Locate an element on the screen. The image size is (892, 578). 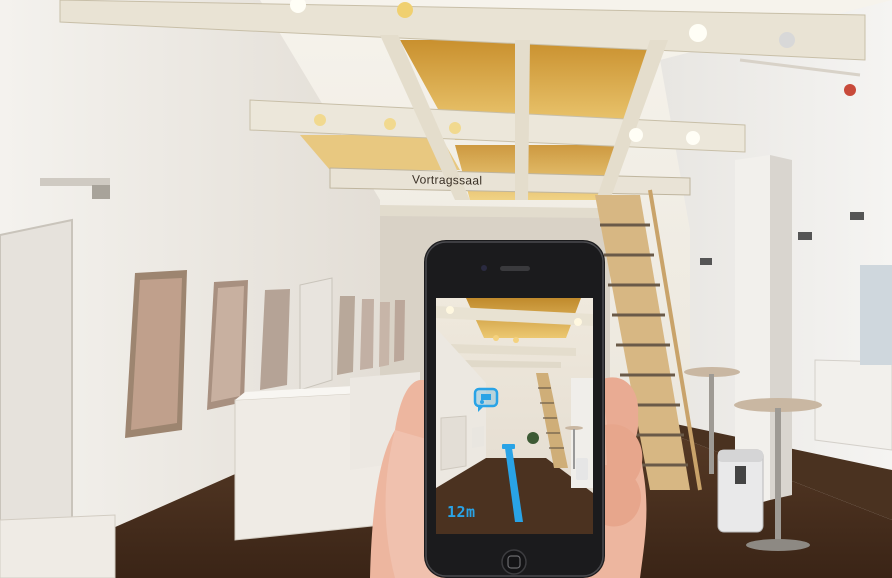
presentation-icon is located at coordinates (487, 399).